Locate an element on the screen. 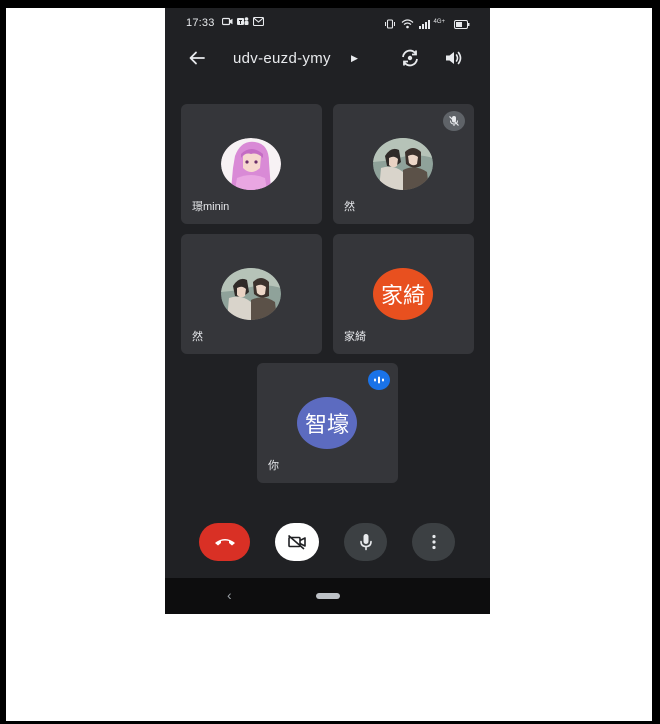  speaking-indicator is located at coordinates (379, 380).